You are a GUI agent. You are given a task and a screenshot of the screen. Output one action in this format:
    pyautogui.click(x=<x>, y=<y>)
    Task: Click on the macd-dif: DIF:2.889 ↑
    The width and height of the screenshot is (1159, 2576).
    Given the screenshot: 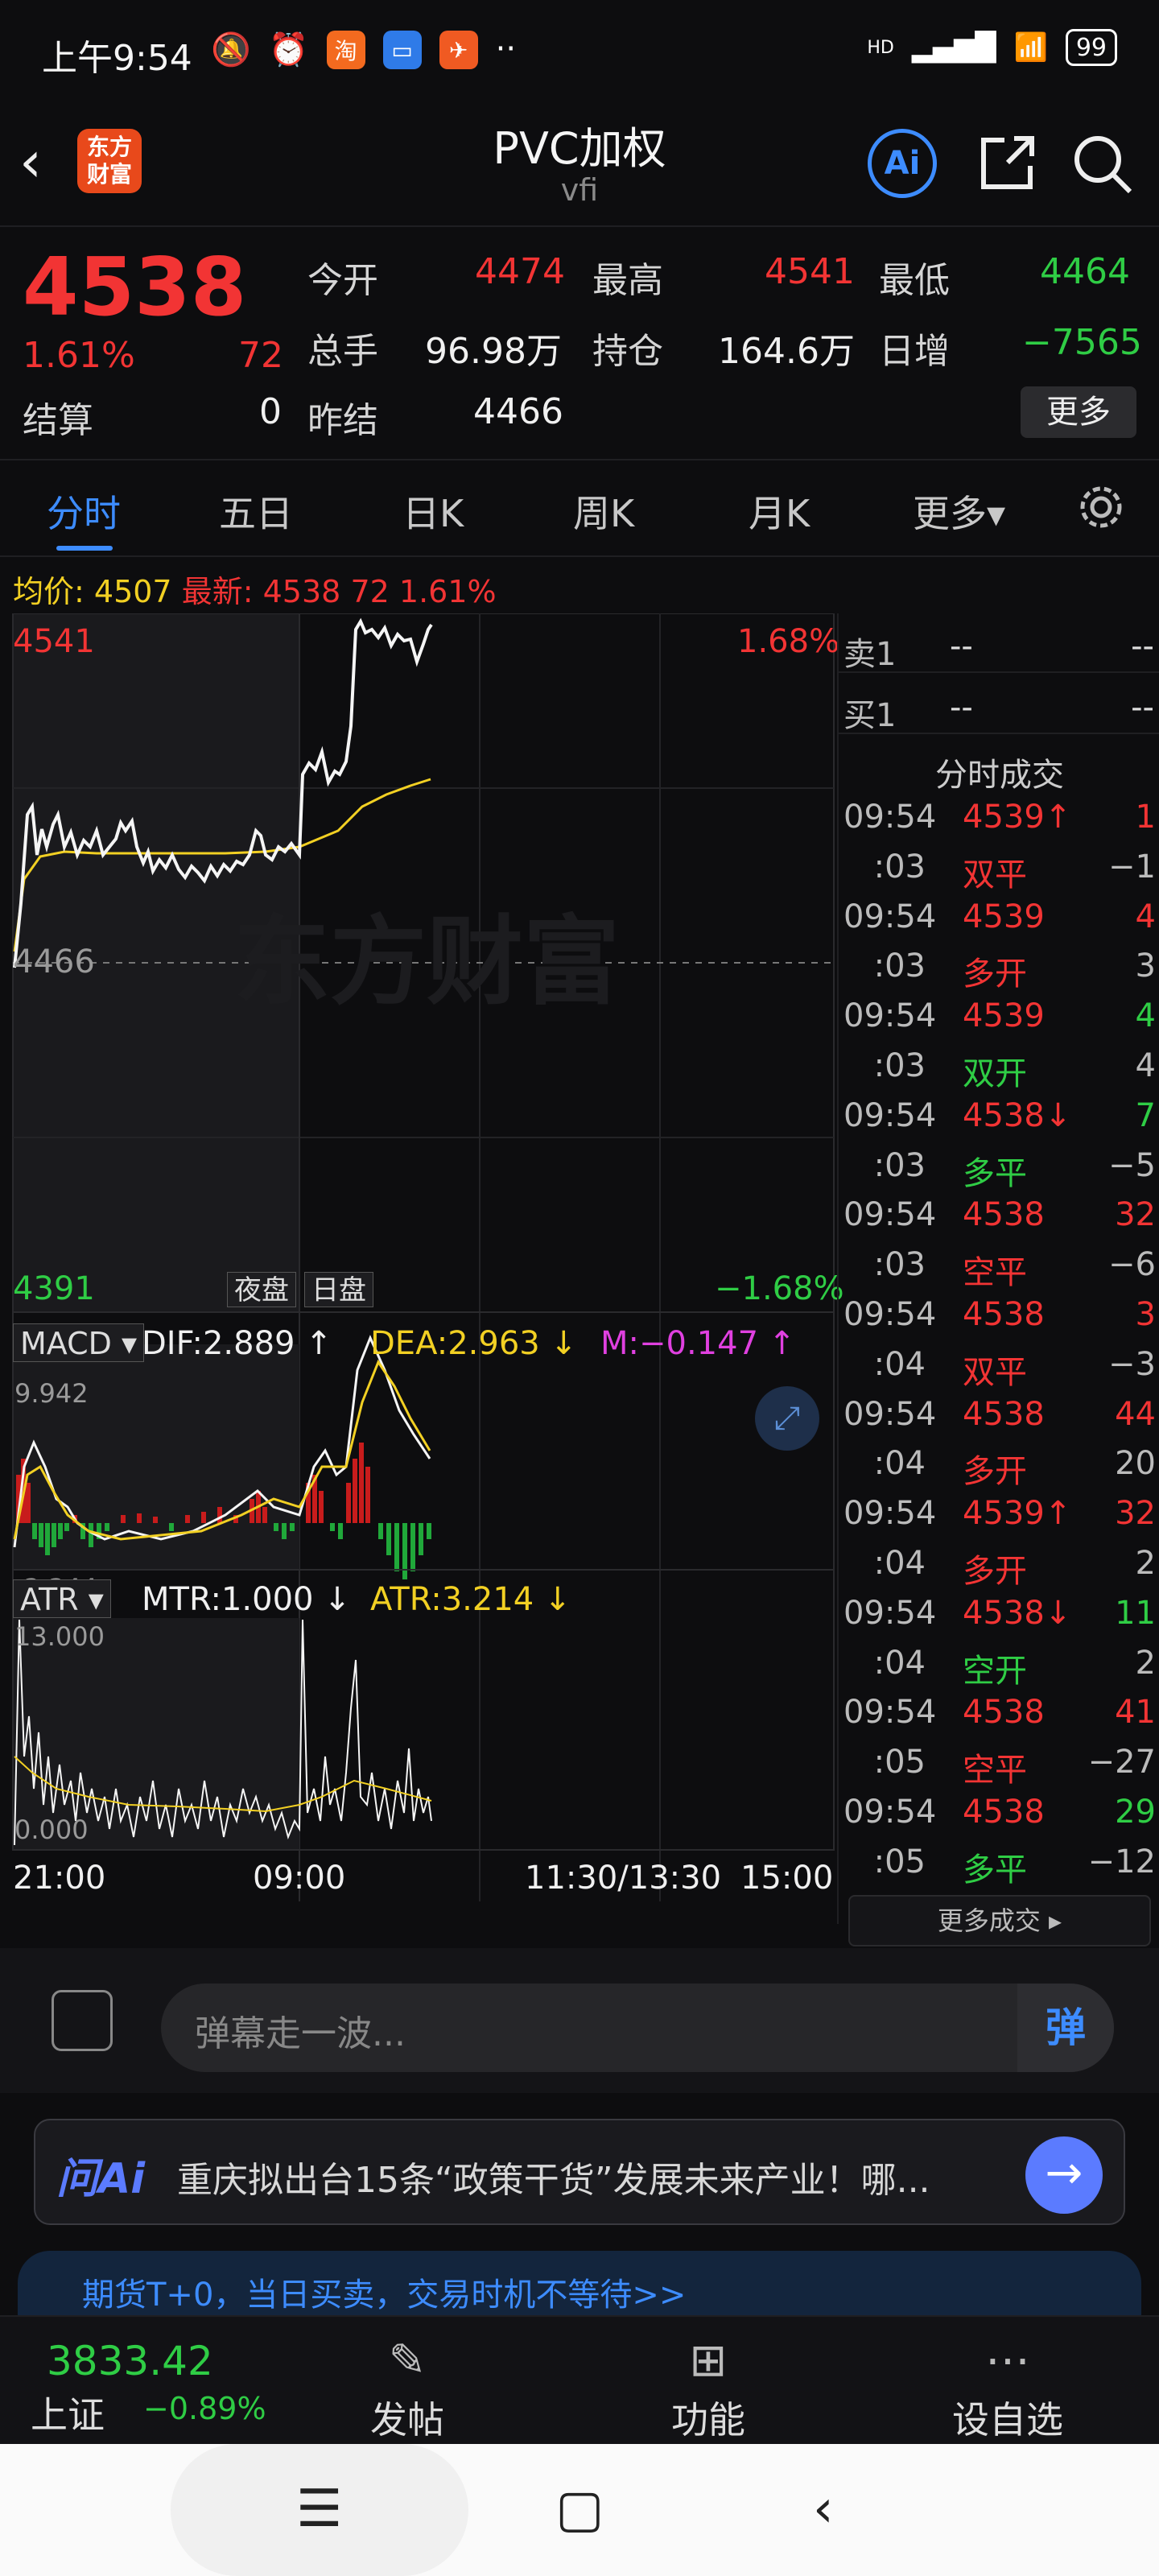 What is the action you would take?
    pyautogui.click(x=237, y=1343)
    